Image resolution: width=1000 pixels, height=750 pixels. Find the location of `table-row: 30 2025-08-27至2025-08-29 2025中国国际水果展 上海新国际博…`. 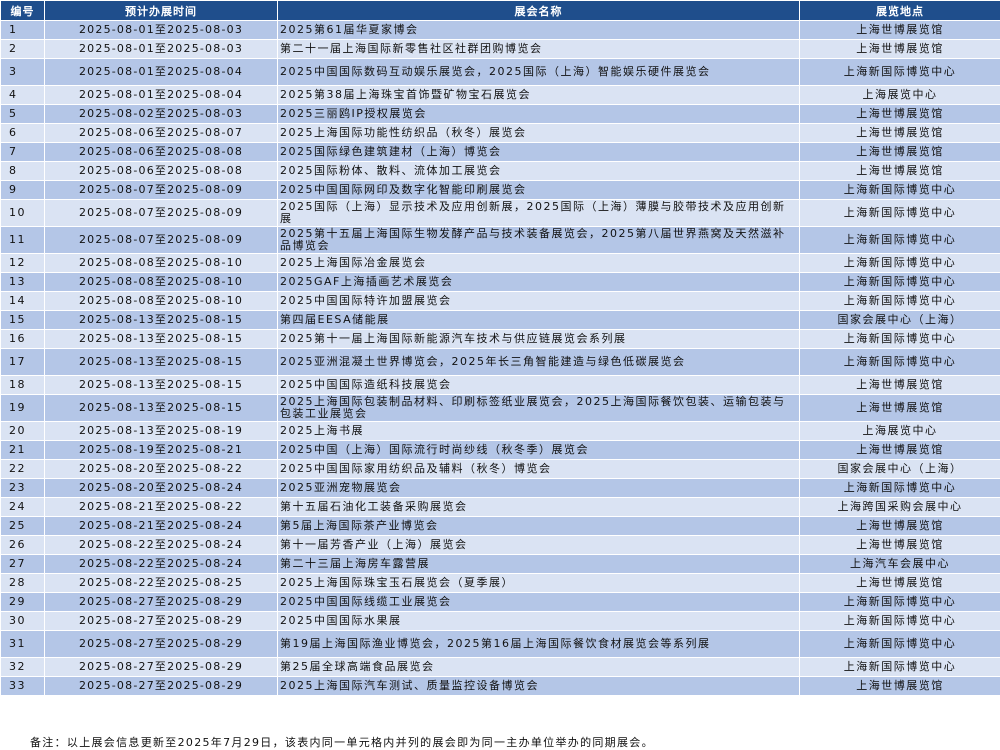

table-row: 30 2025-08-27至2025-08-29 2025中国国际水果展 上海新国际博… is located at coordinates (500, 621).